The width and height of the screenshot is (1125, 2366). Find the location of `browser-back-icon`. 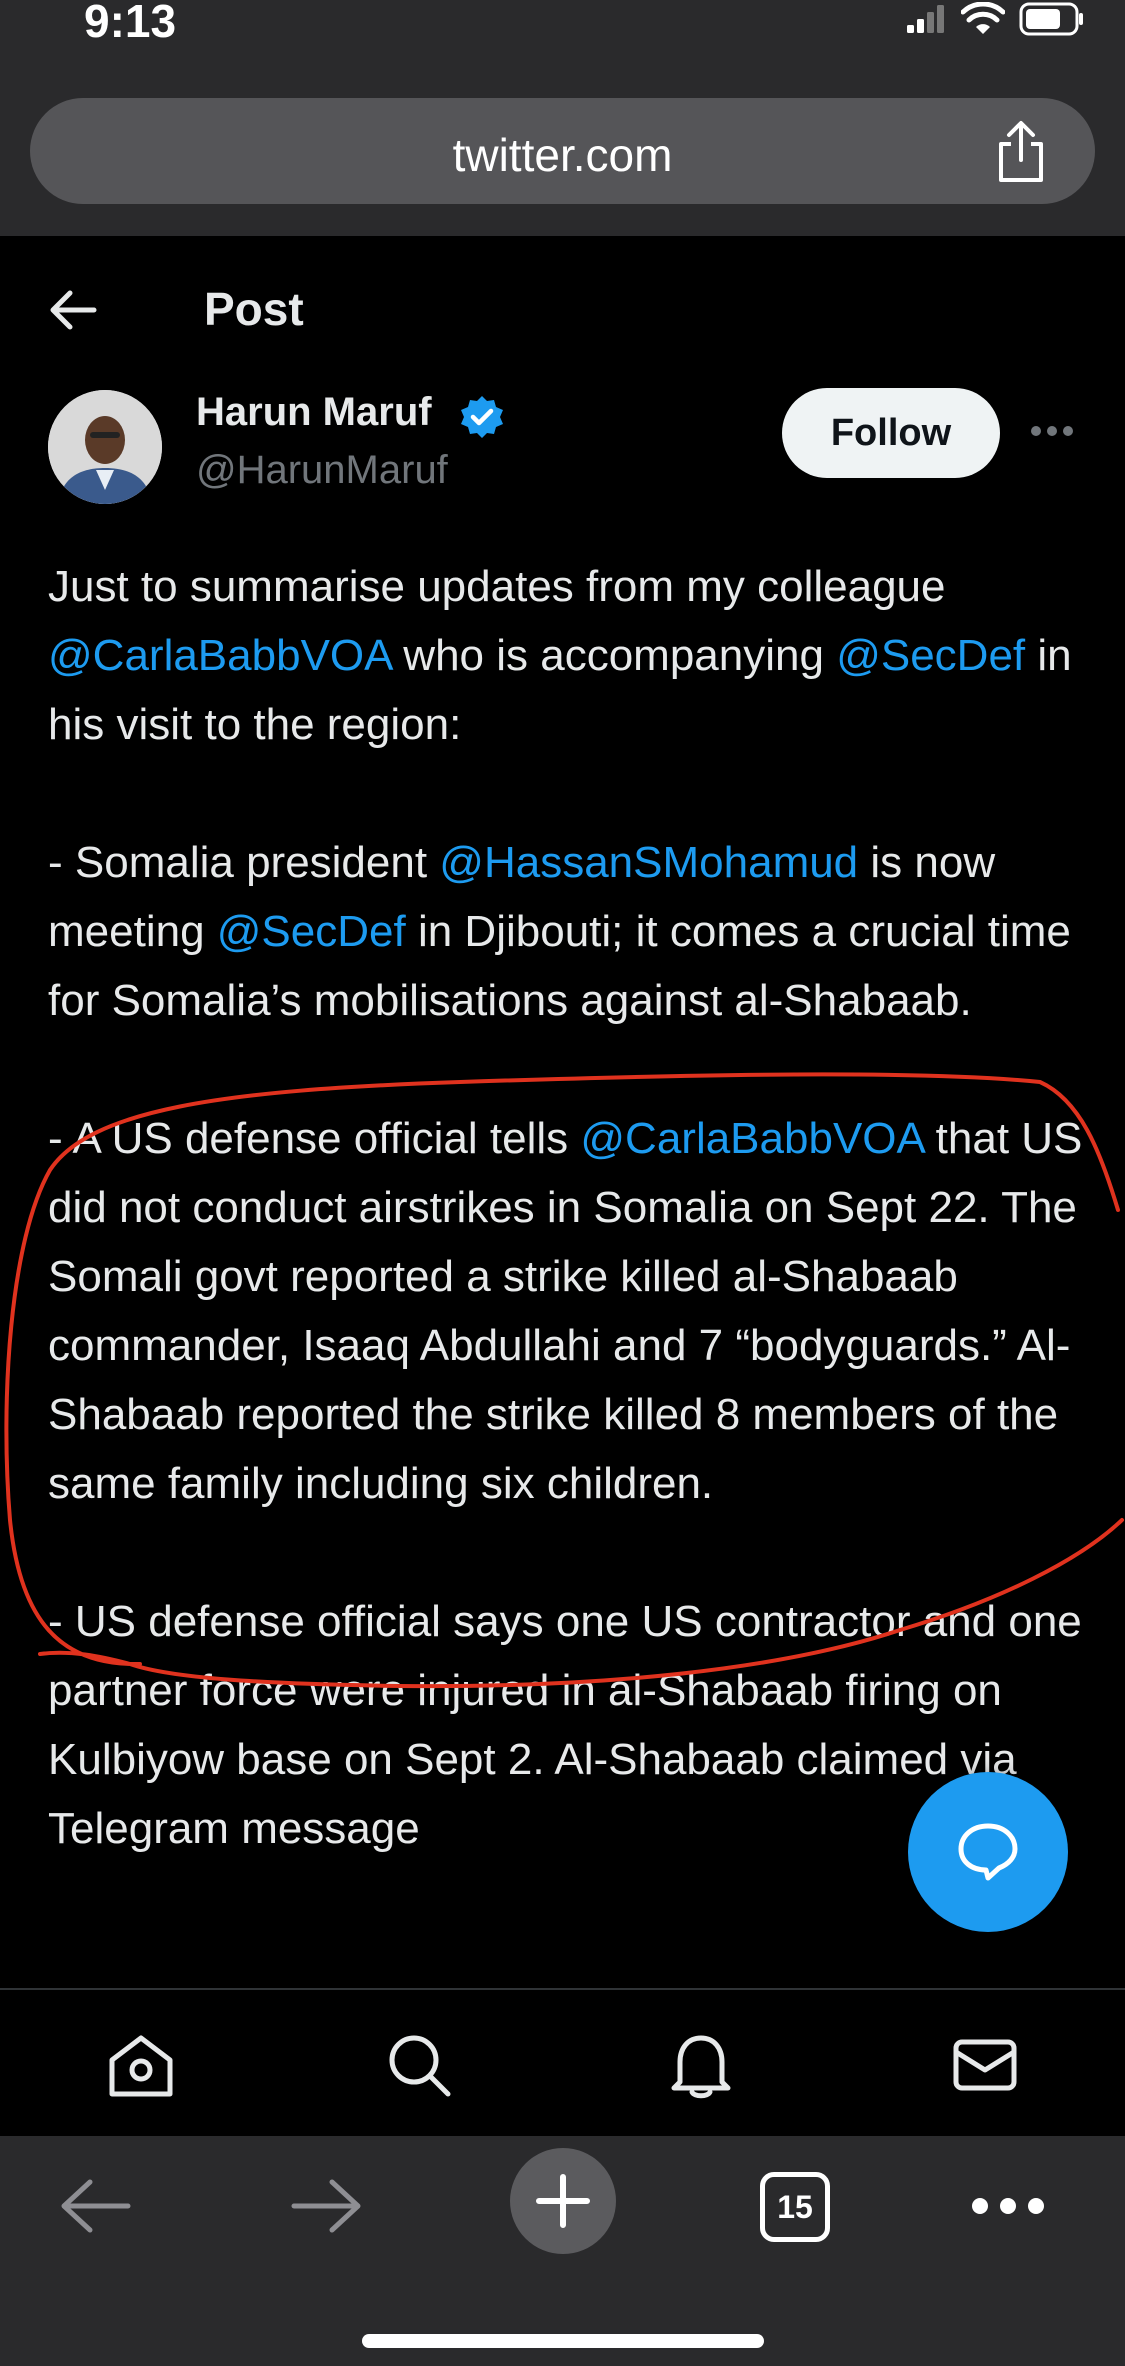

browser-back-icon is located at coordinates (95, 2206).